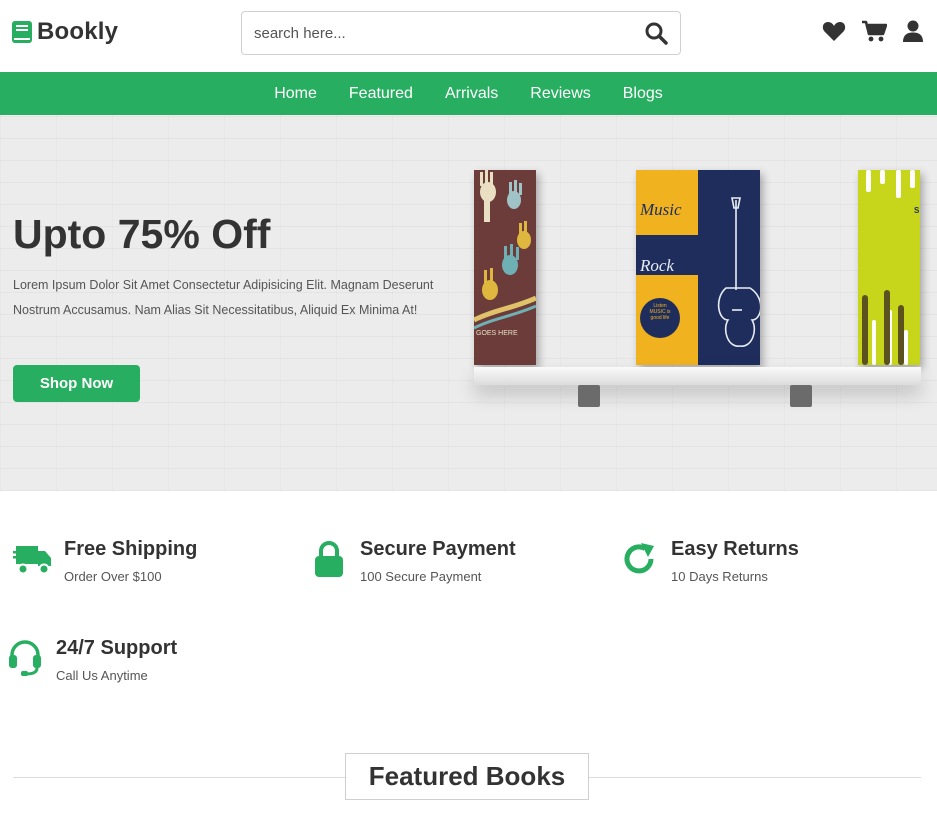 The height and width of the screenshot is (825, 937). I want to click on header-icons, so click(872, 33).